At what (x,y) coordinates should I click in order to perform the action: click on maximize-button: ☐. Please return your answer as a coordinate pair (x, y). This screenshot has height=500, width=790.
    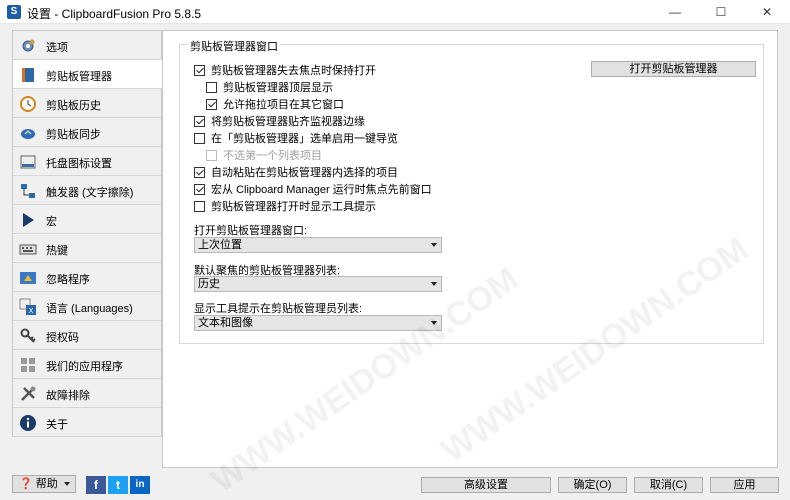
    Looking at the image, I should click on (721, 12).